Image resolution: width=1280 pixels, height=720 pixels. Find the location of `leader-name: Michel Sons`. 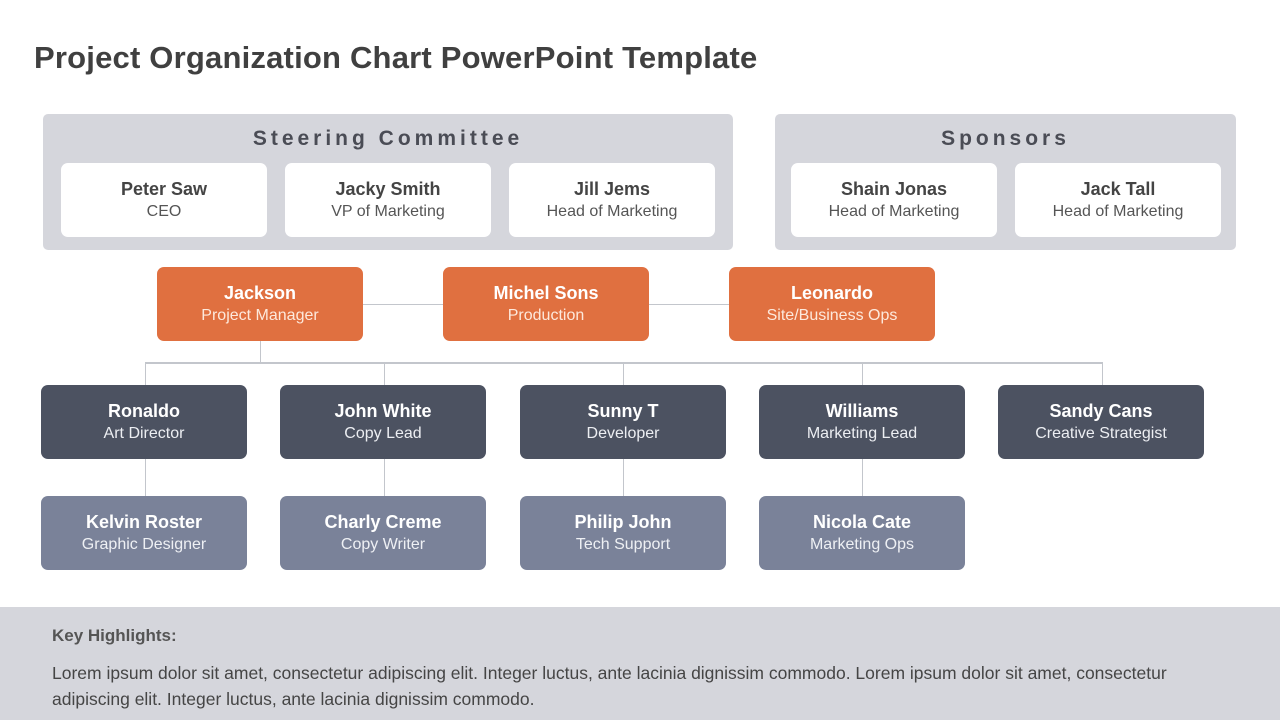

leader-name: Michel Sons is located at coordinates (546, 293).